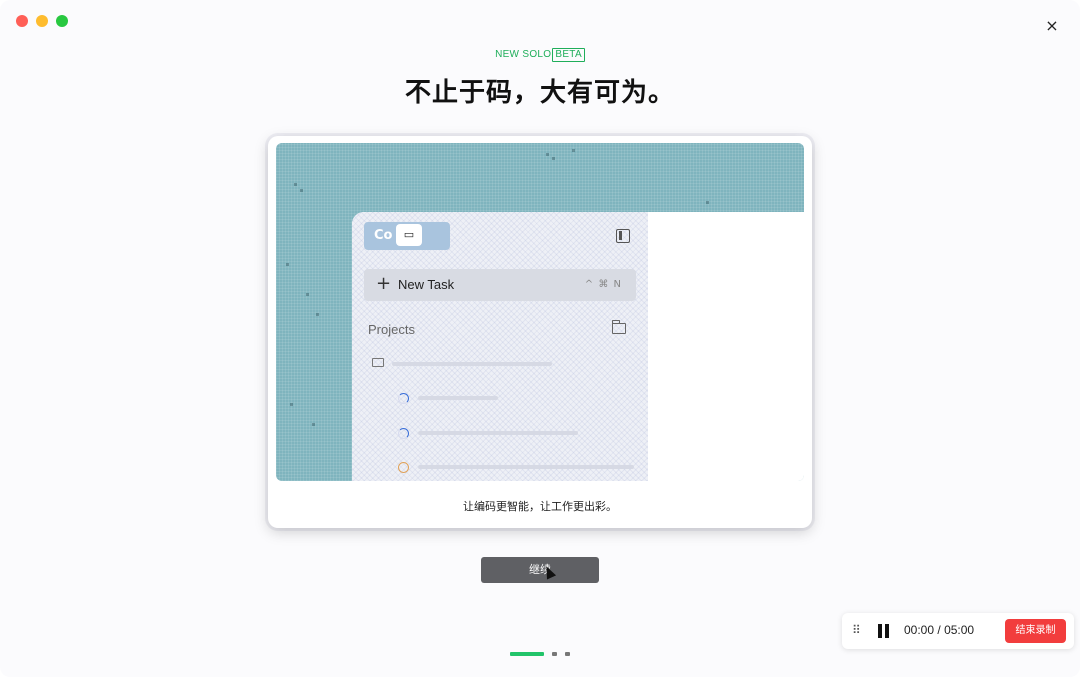  Describe the element at coordinates (884, 631) in the screenshot. I see `pause-icon` at that location.